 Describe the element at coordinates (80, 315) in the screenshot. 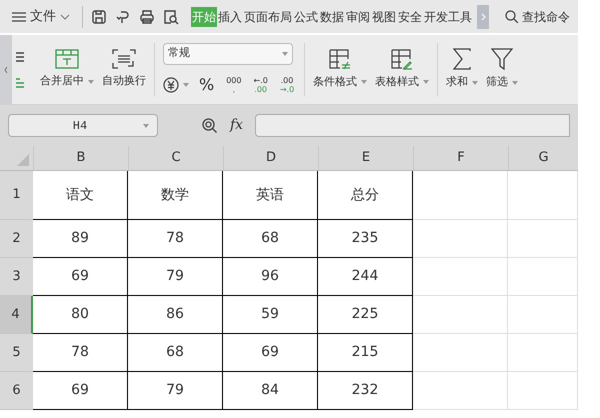

I see `table-cell: 80` at that location.